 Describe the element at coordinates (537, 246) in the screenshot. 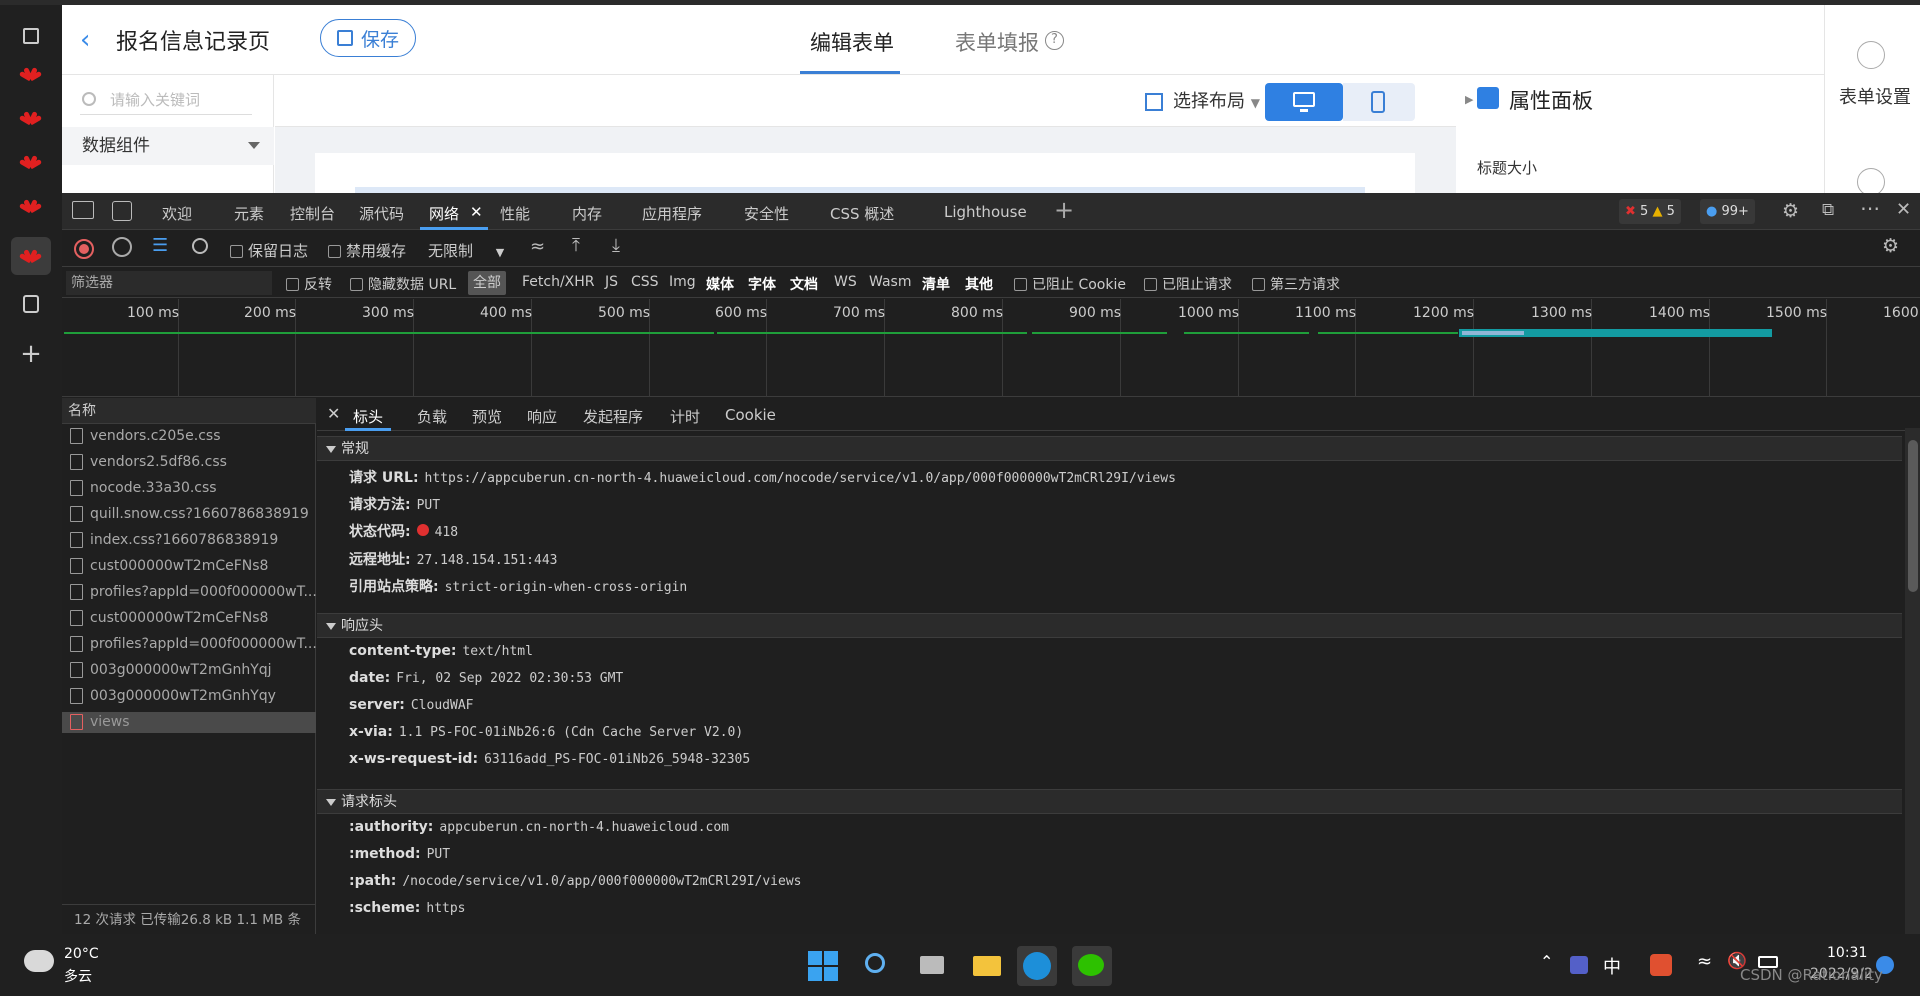

I see `network-conditions-icon: ≈` at that location.